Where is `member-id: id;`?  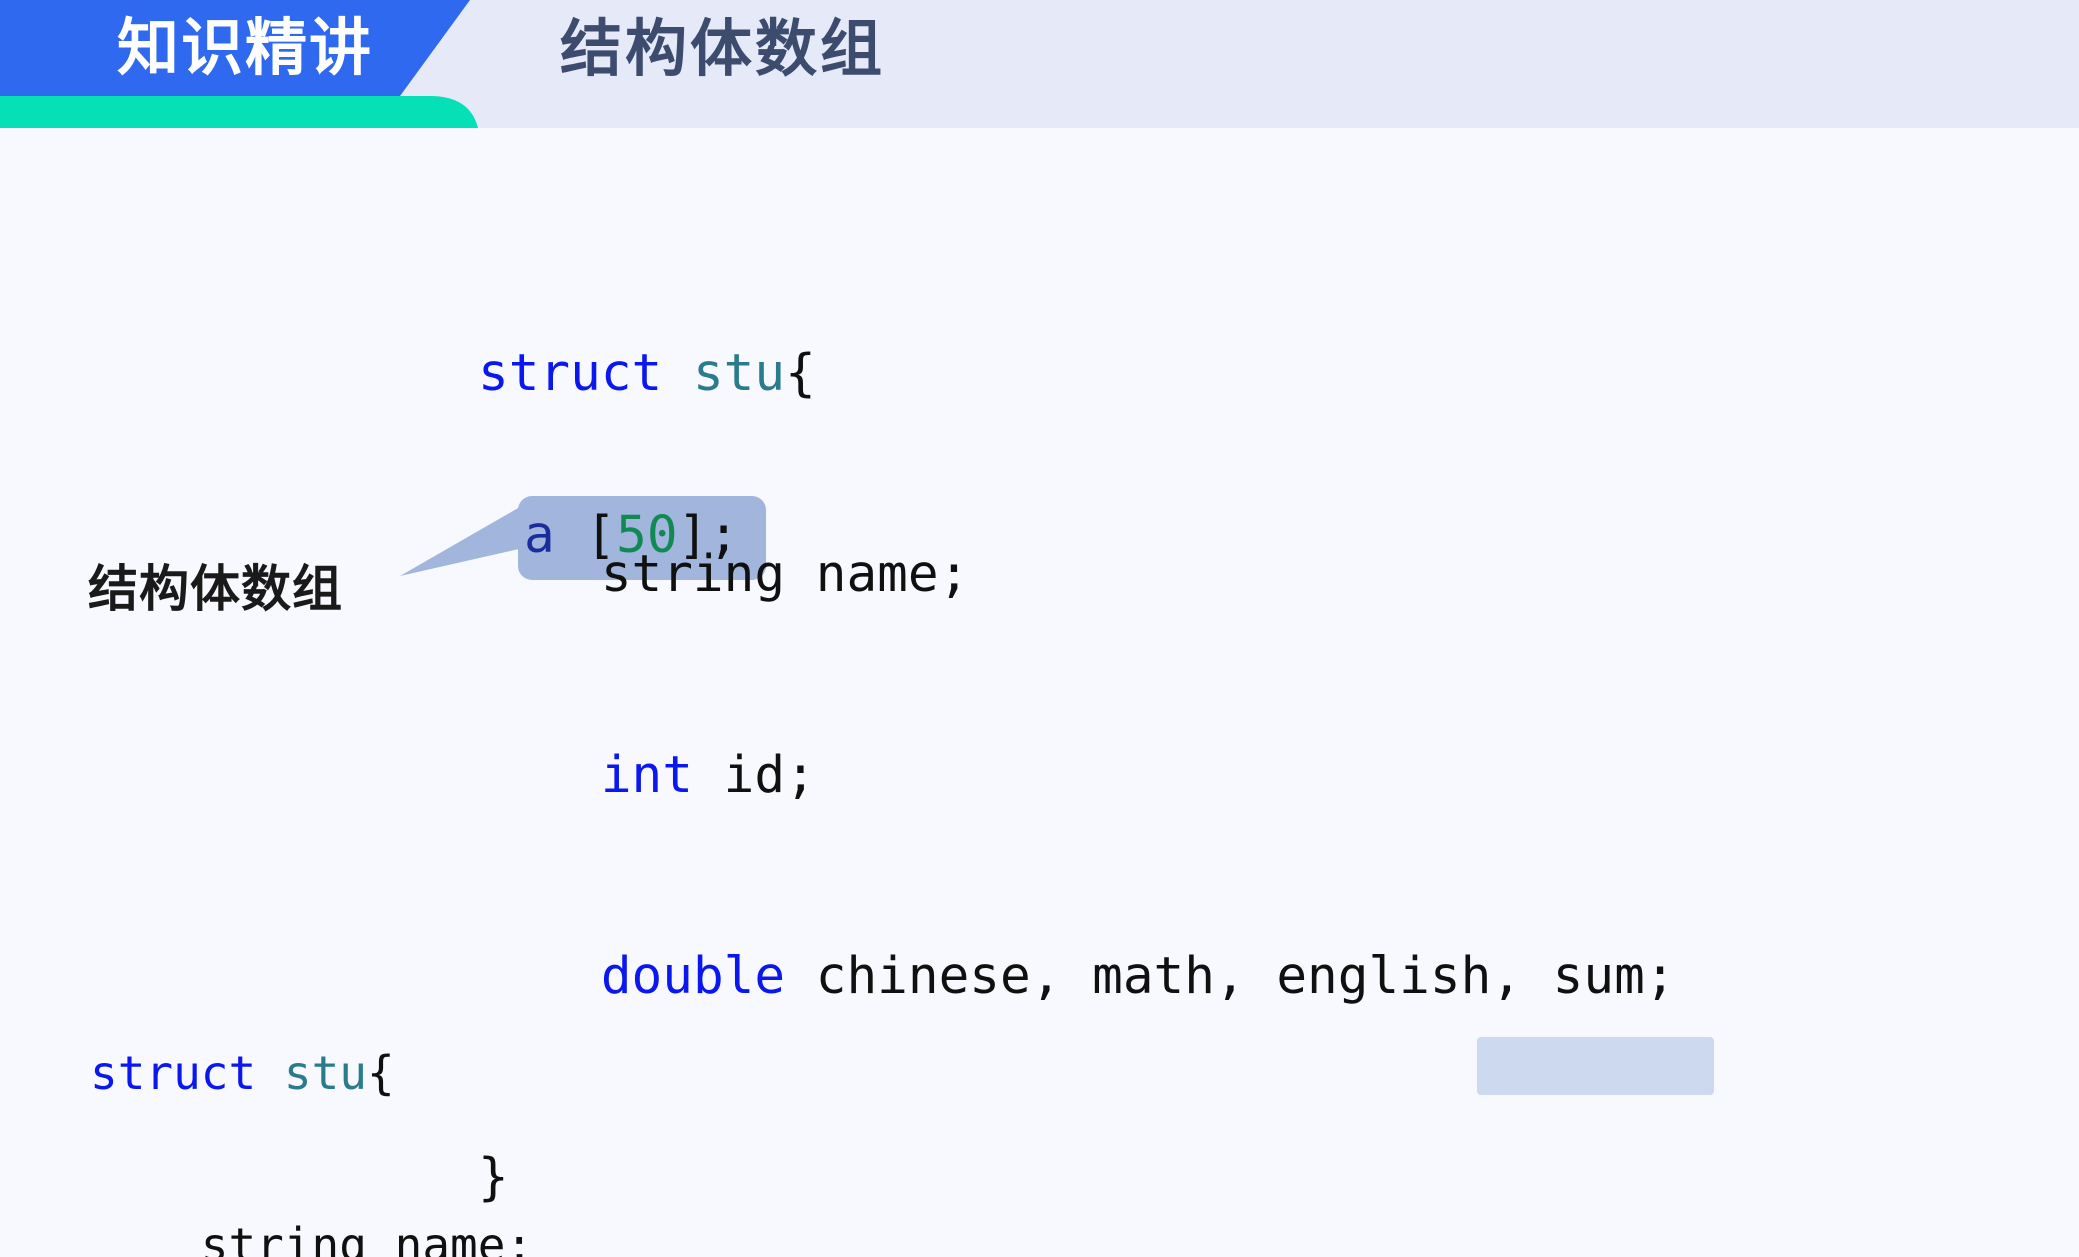 member-id: id; is located at coordinates (754, 775).